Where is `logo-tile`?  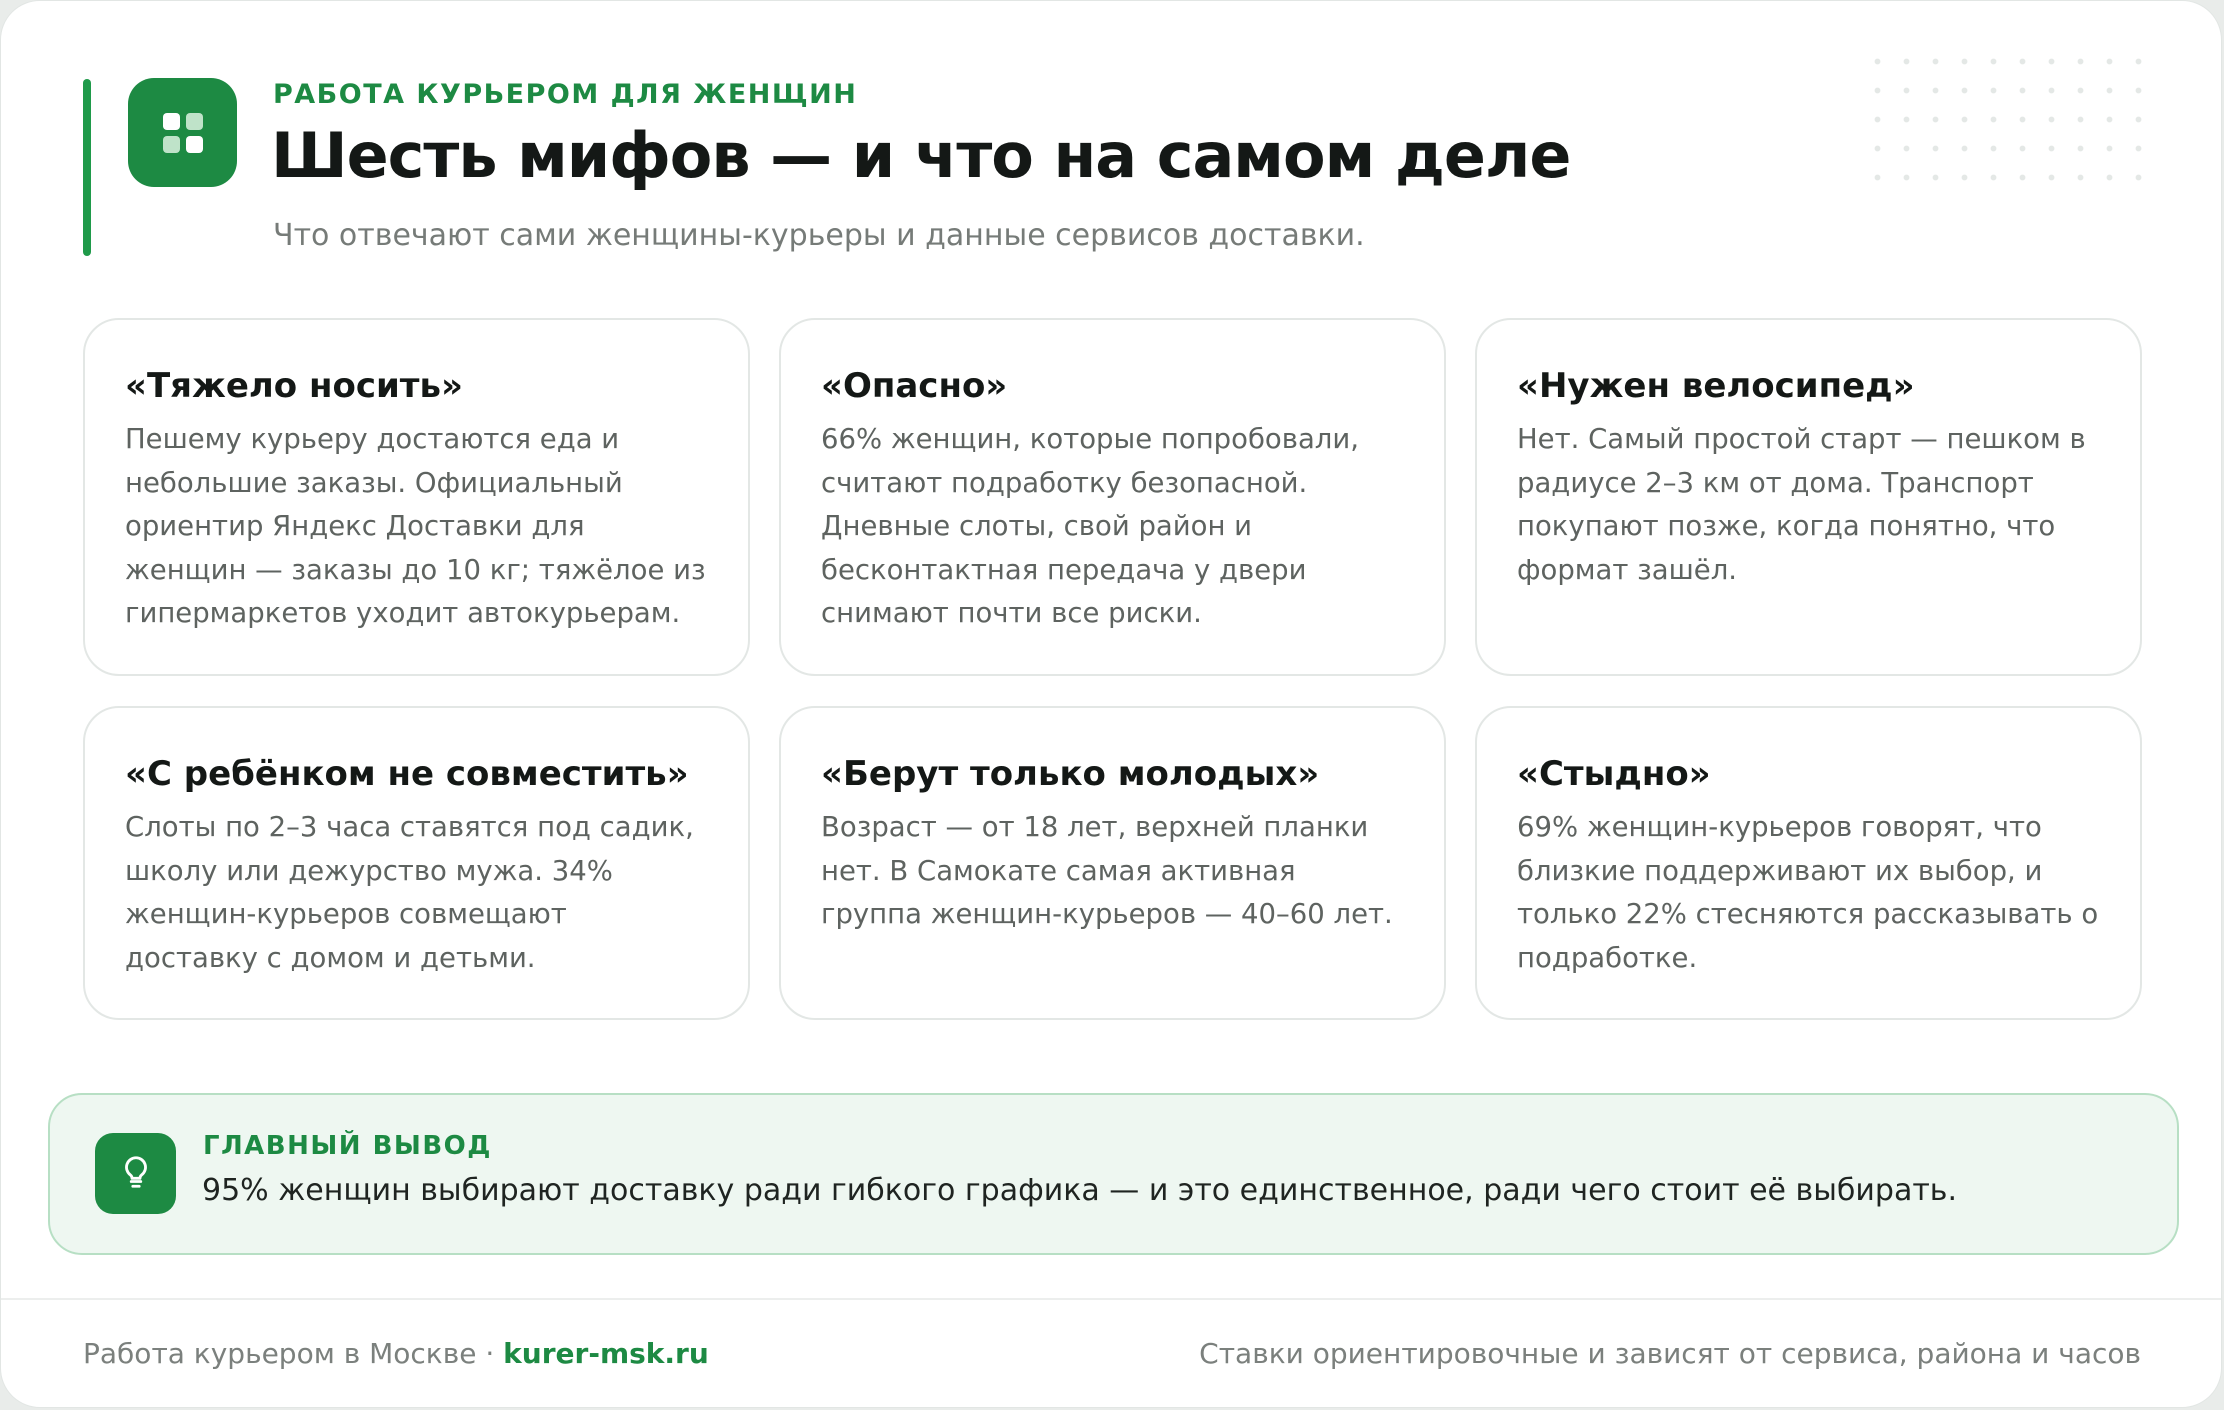
logo-tile is located at coordinates (182, 132).